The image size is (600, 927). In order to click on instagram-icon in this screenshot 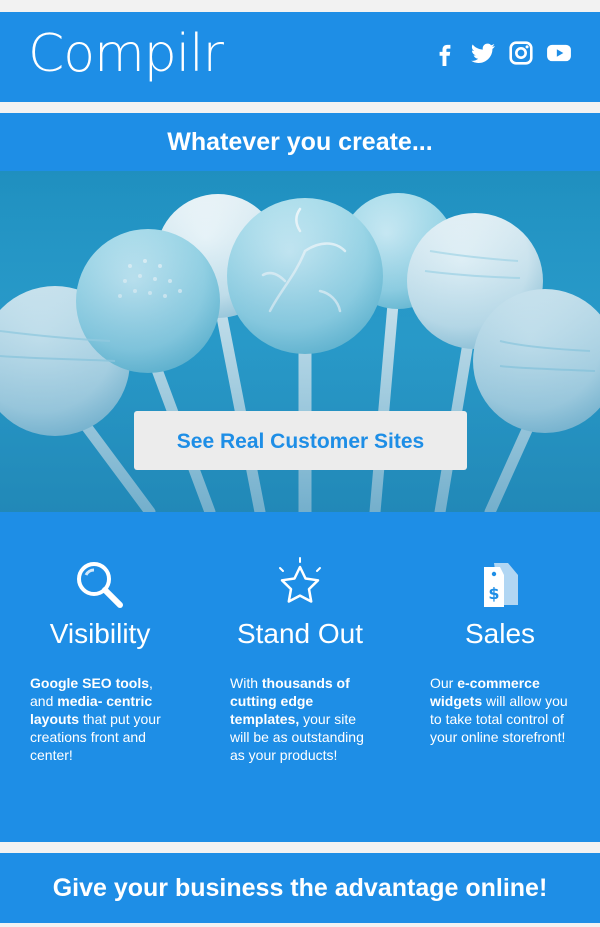, I will do `click(521, 53)`.